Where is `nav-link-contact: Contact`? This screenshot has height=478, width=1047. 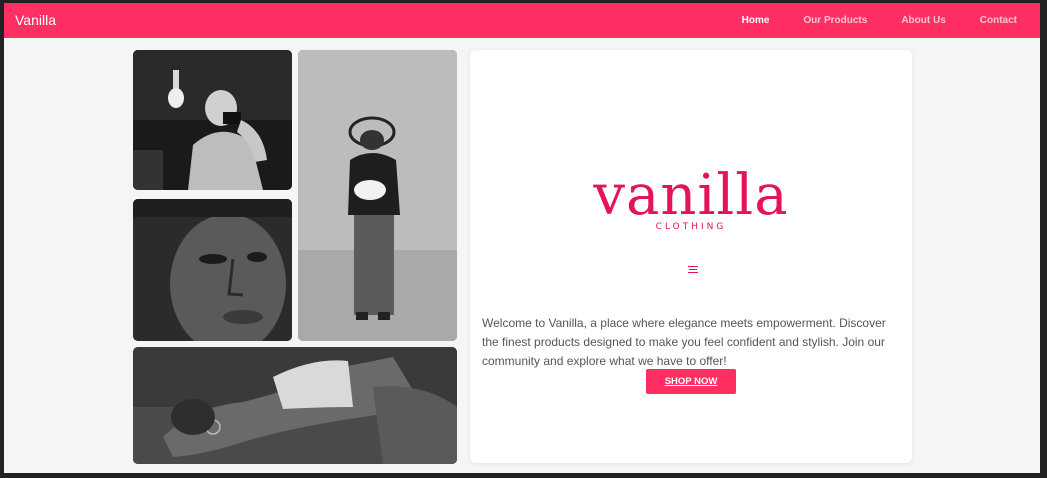 nav-link-contact: Contact is located at coordinates (998, 20).